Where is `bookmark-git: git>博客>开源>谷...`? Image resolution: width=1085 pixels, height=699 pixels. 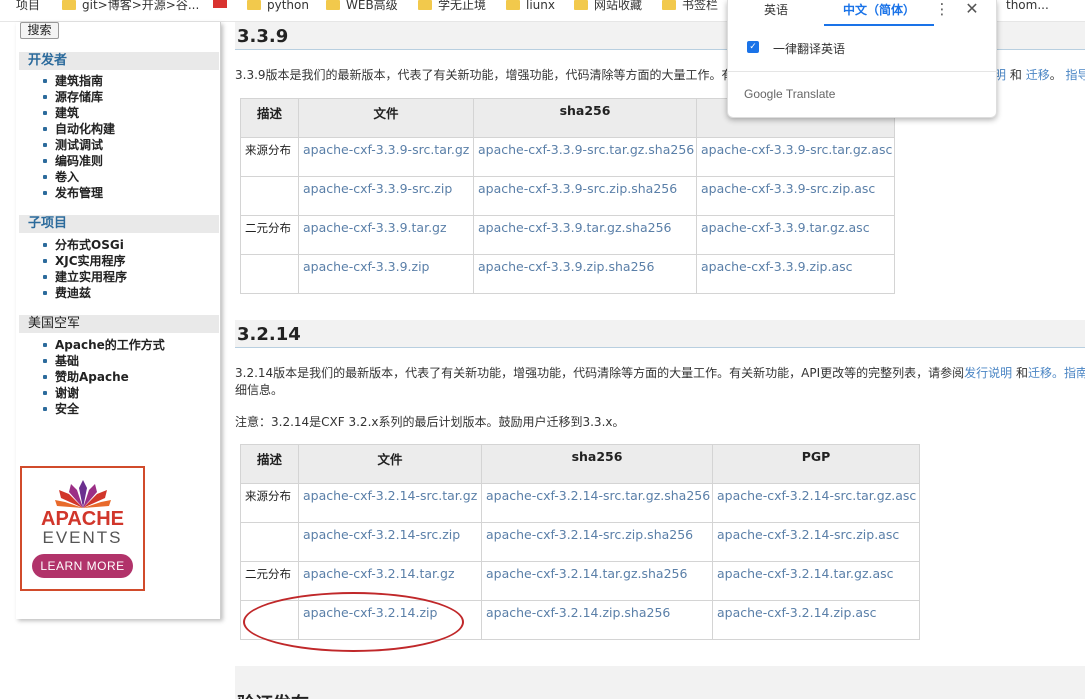
bookmark-git: git>博客>开源>谷... is located at coordinates (130, 9).